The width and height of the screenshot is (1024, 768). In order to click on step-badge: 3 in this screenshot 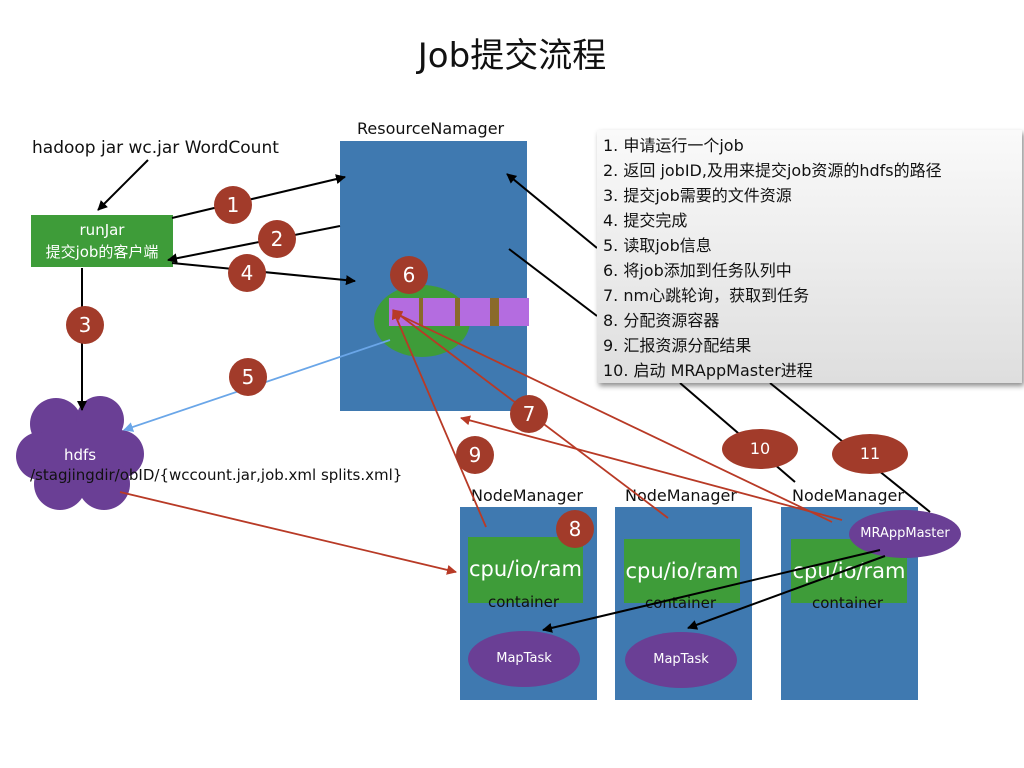, I will do `click(85, 325)`.